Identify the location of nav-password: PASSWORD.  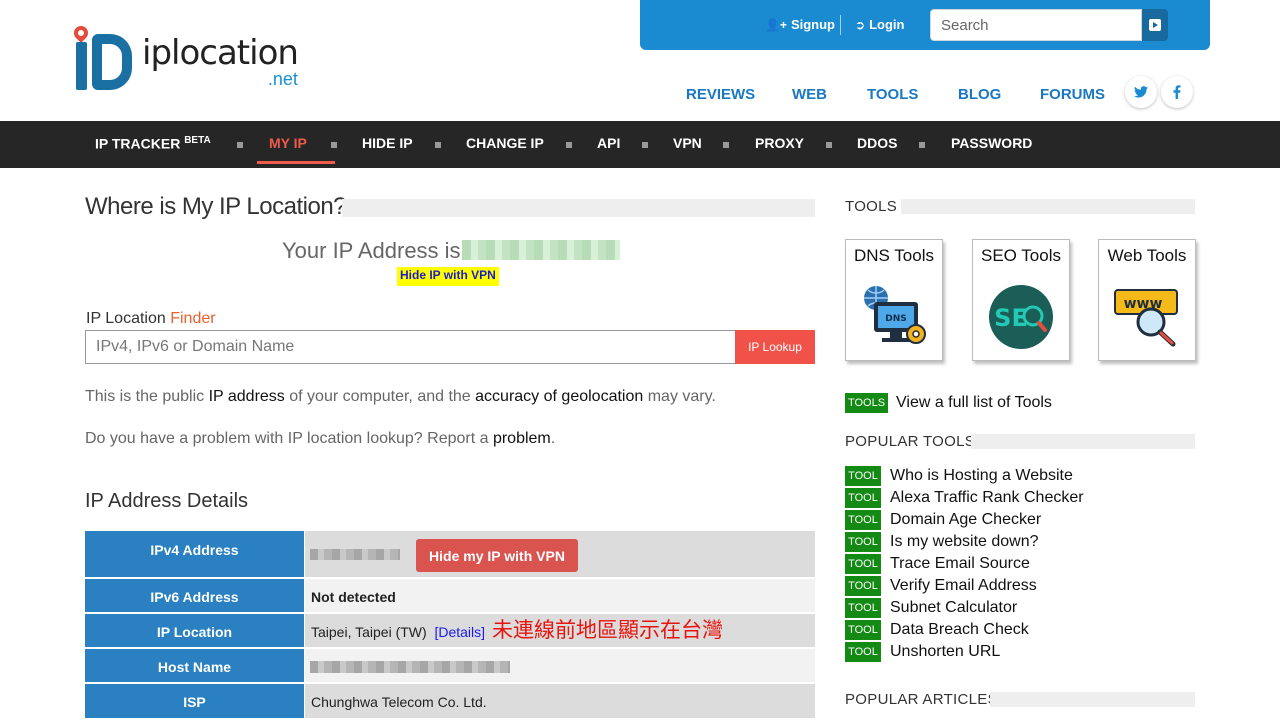
(991, 143).